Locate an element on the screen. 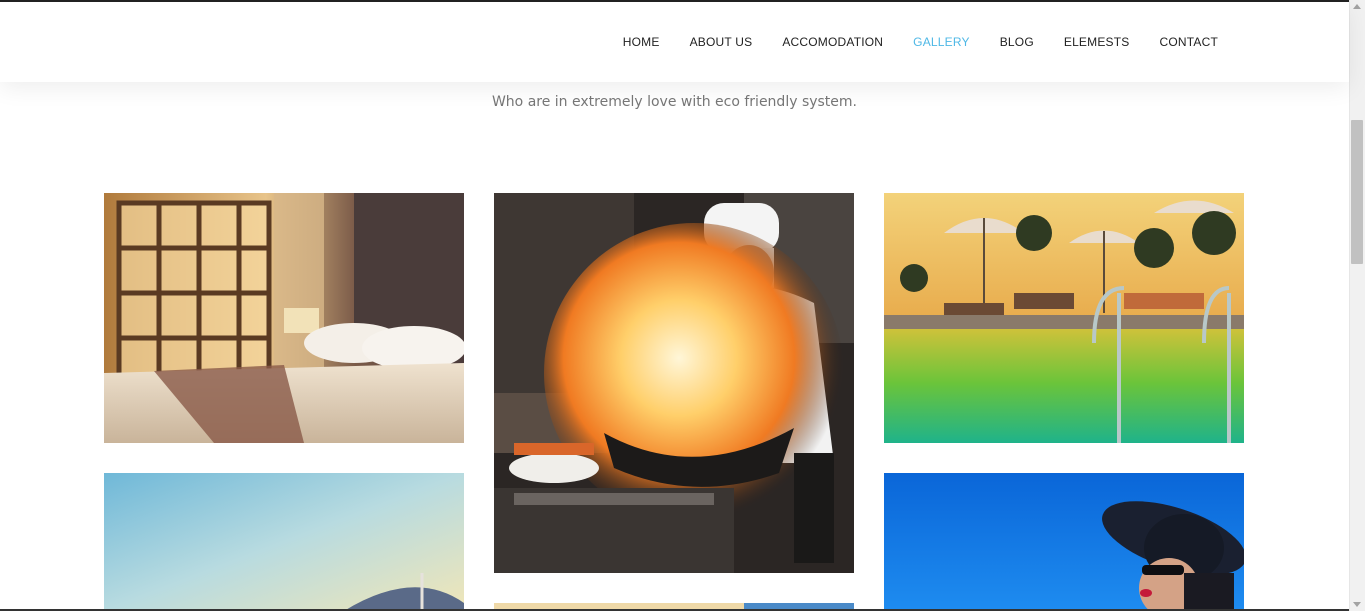  nav-elements: ELEMESTS is located at coordinates (1097, 42).